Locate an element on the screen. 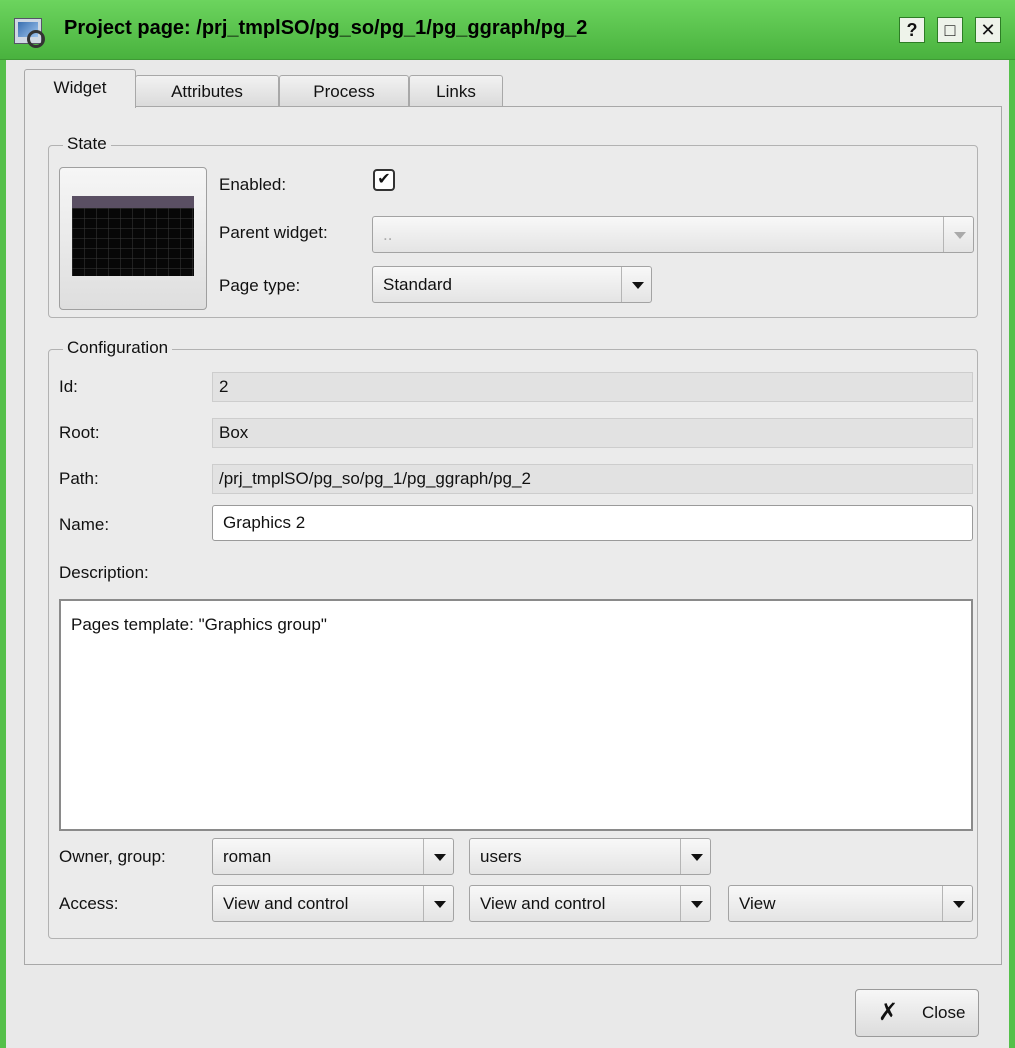 Image resolution: width=1015 pixels, height=1048 pixels. path-field: /prj_tmplSO/pg_so/pg_1/pg_ggraph/pg_2 is located at coordinates (592, 479).